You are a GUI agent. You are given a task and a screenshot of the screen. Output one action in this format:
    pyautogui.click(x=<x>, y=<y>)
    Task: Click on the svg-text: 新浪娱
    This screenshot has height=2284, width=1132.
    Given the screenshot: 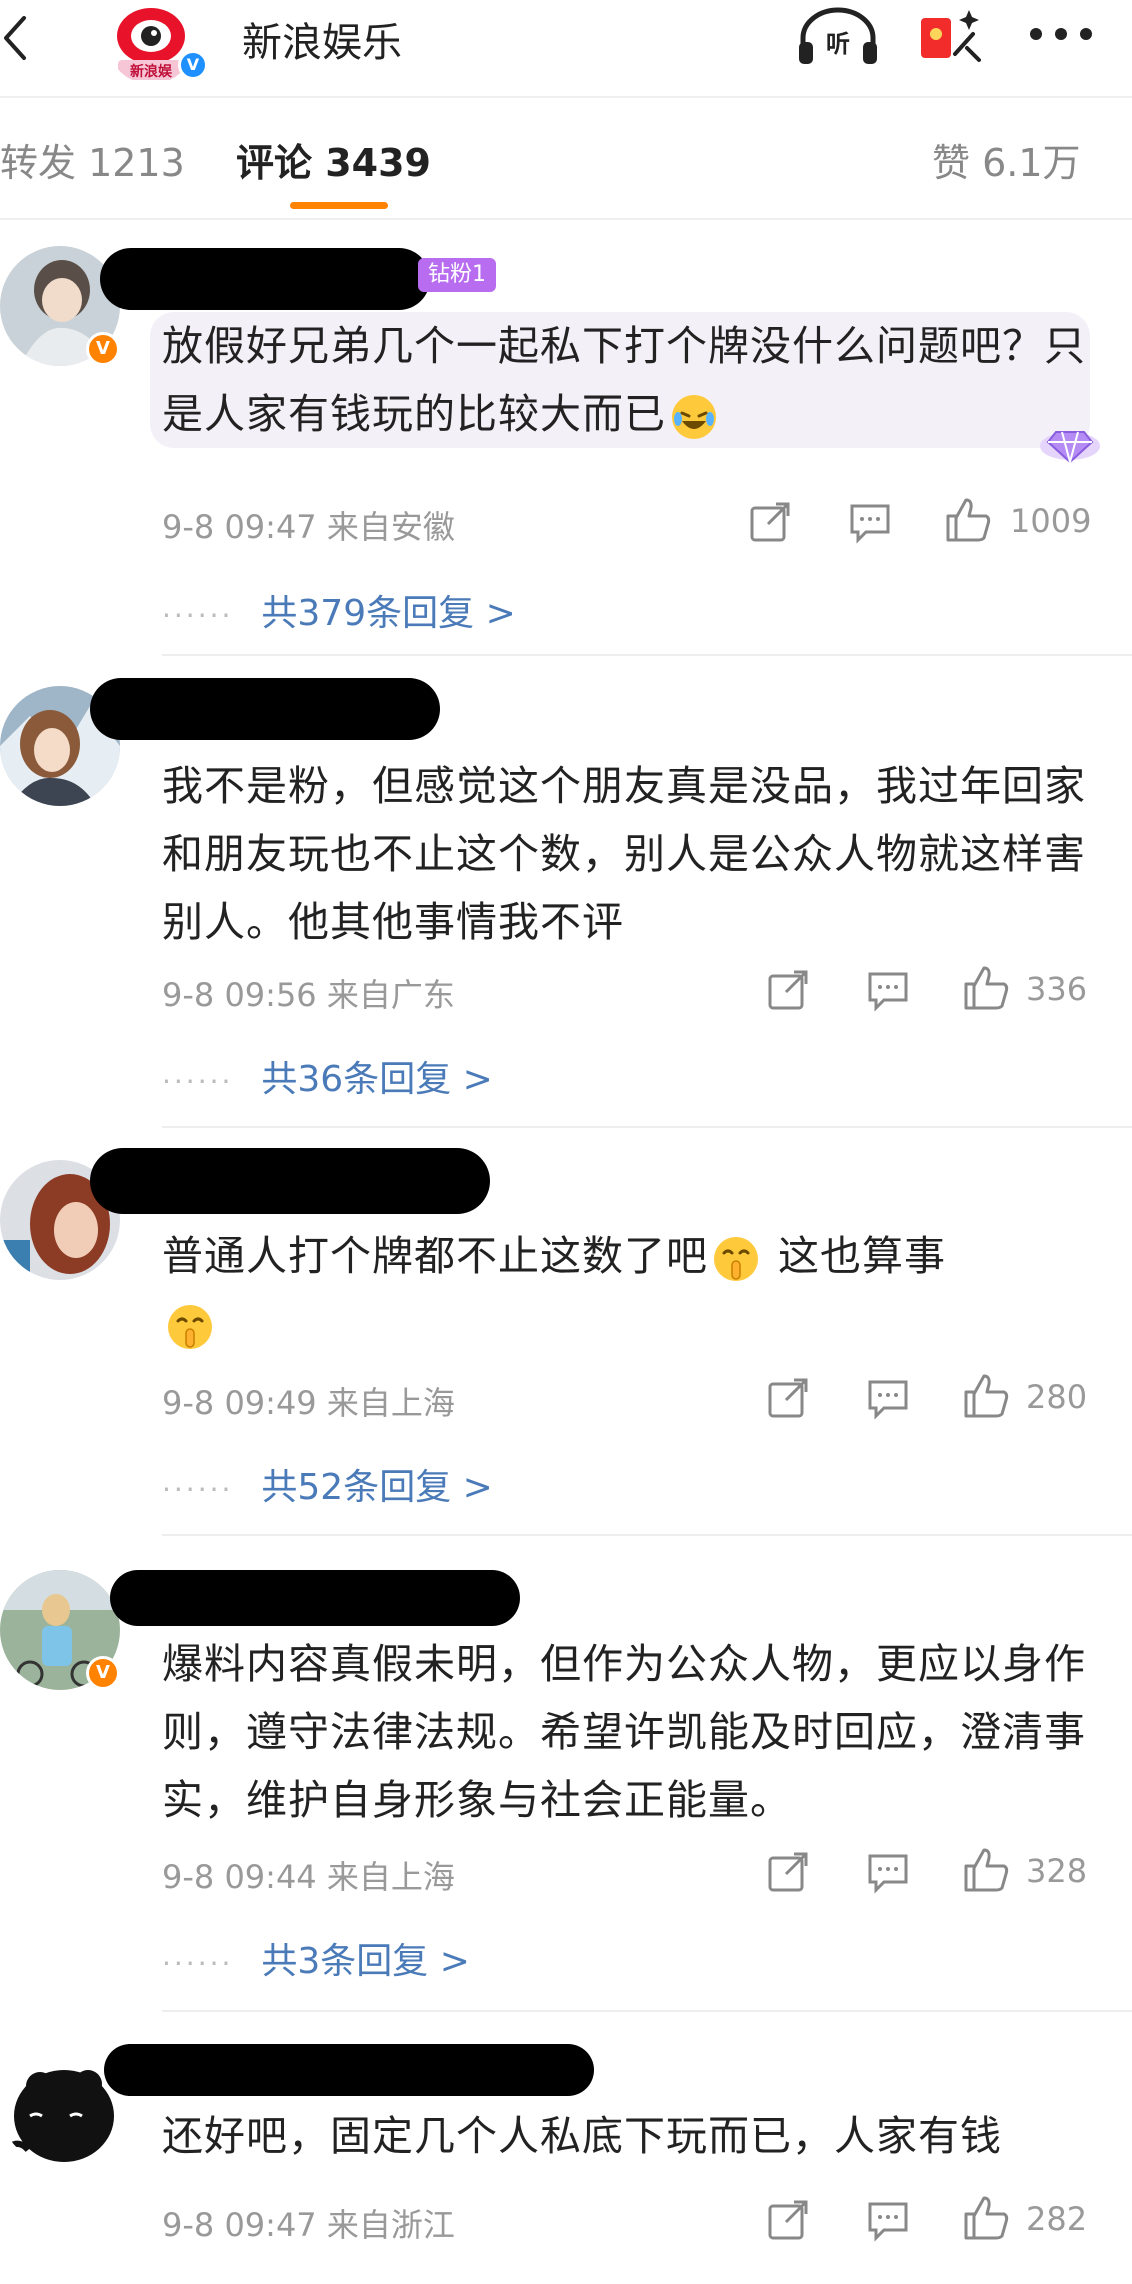 What is the action you would take?
    pyautogui.click(x=151, y=71)
    